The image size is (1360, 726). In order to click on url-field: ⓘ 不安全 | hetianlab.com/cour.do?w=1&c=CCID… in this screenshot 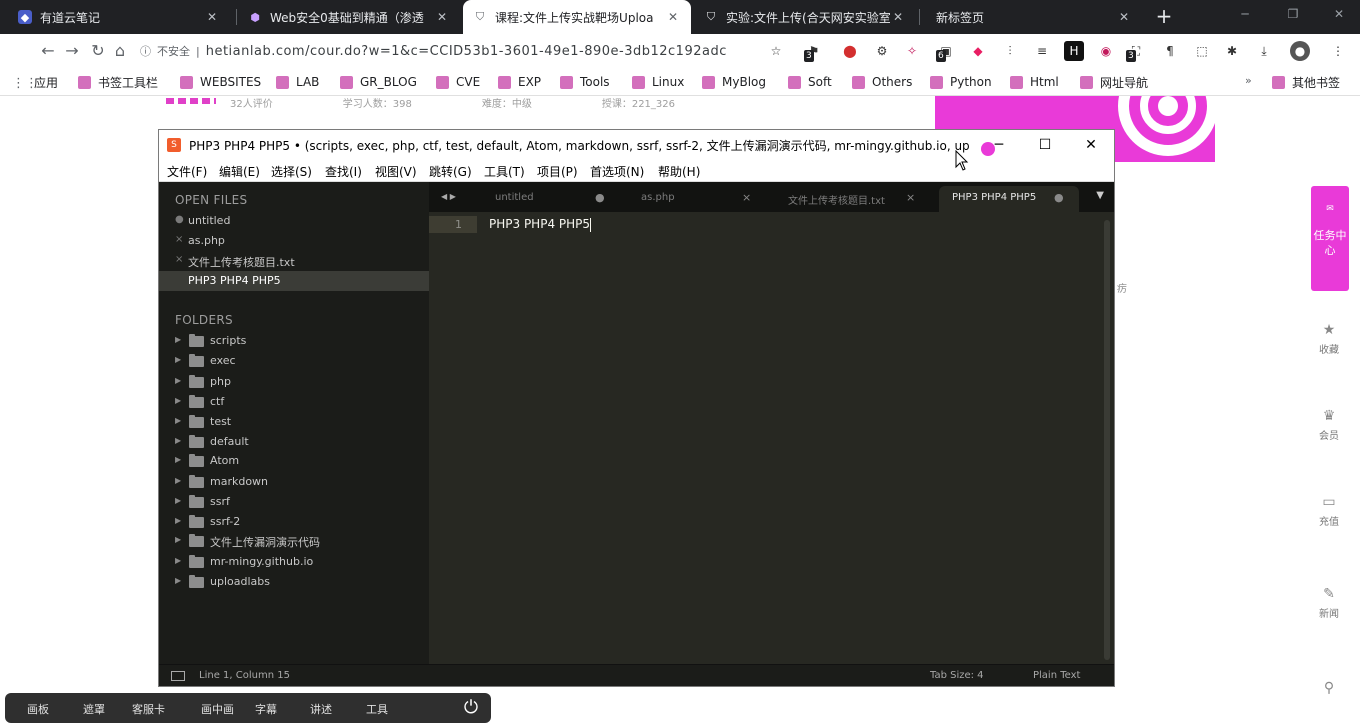, I will do `click(450, 51)`.